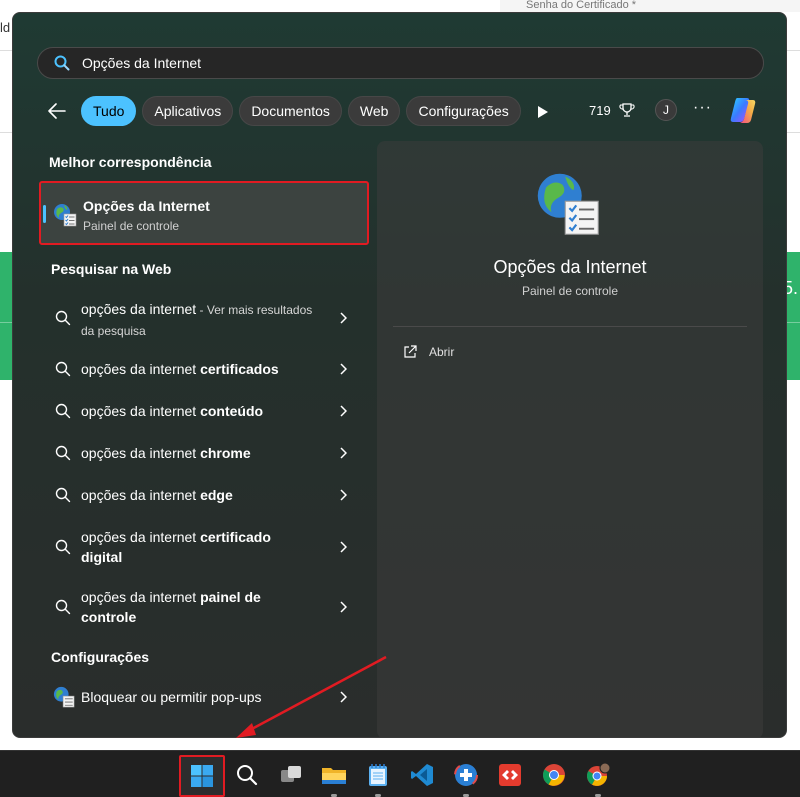 The height and width of the screenshot is (797, 800). I want to click on best-match-title: Opções da Internet, so click(146, 206).